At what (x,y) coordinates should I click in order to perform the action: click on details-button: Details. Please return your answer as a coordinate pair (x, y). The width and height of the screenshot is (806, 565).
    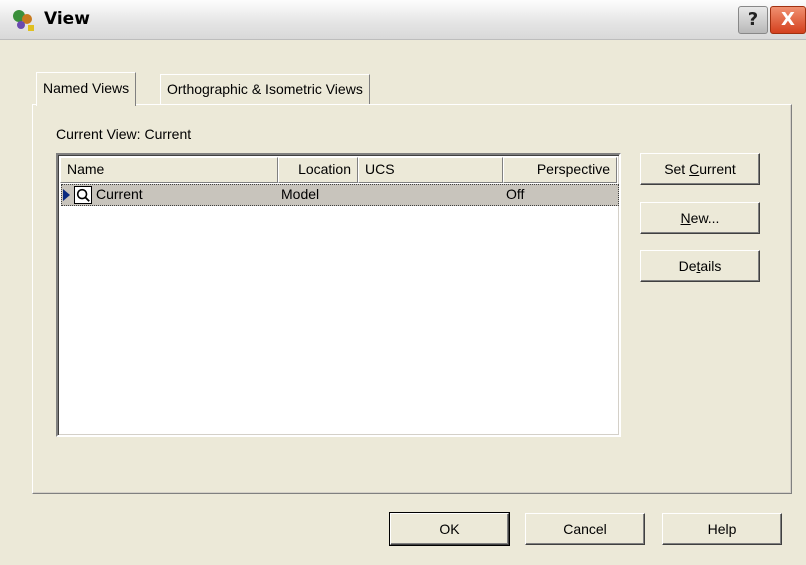
    Looking at the image, I should click on (700, 266).